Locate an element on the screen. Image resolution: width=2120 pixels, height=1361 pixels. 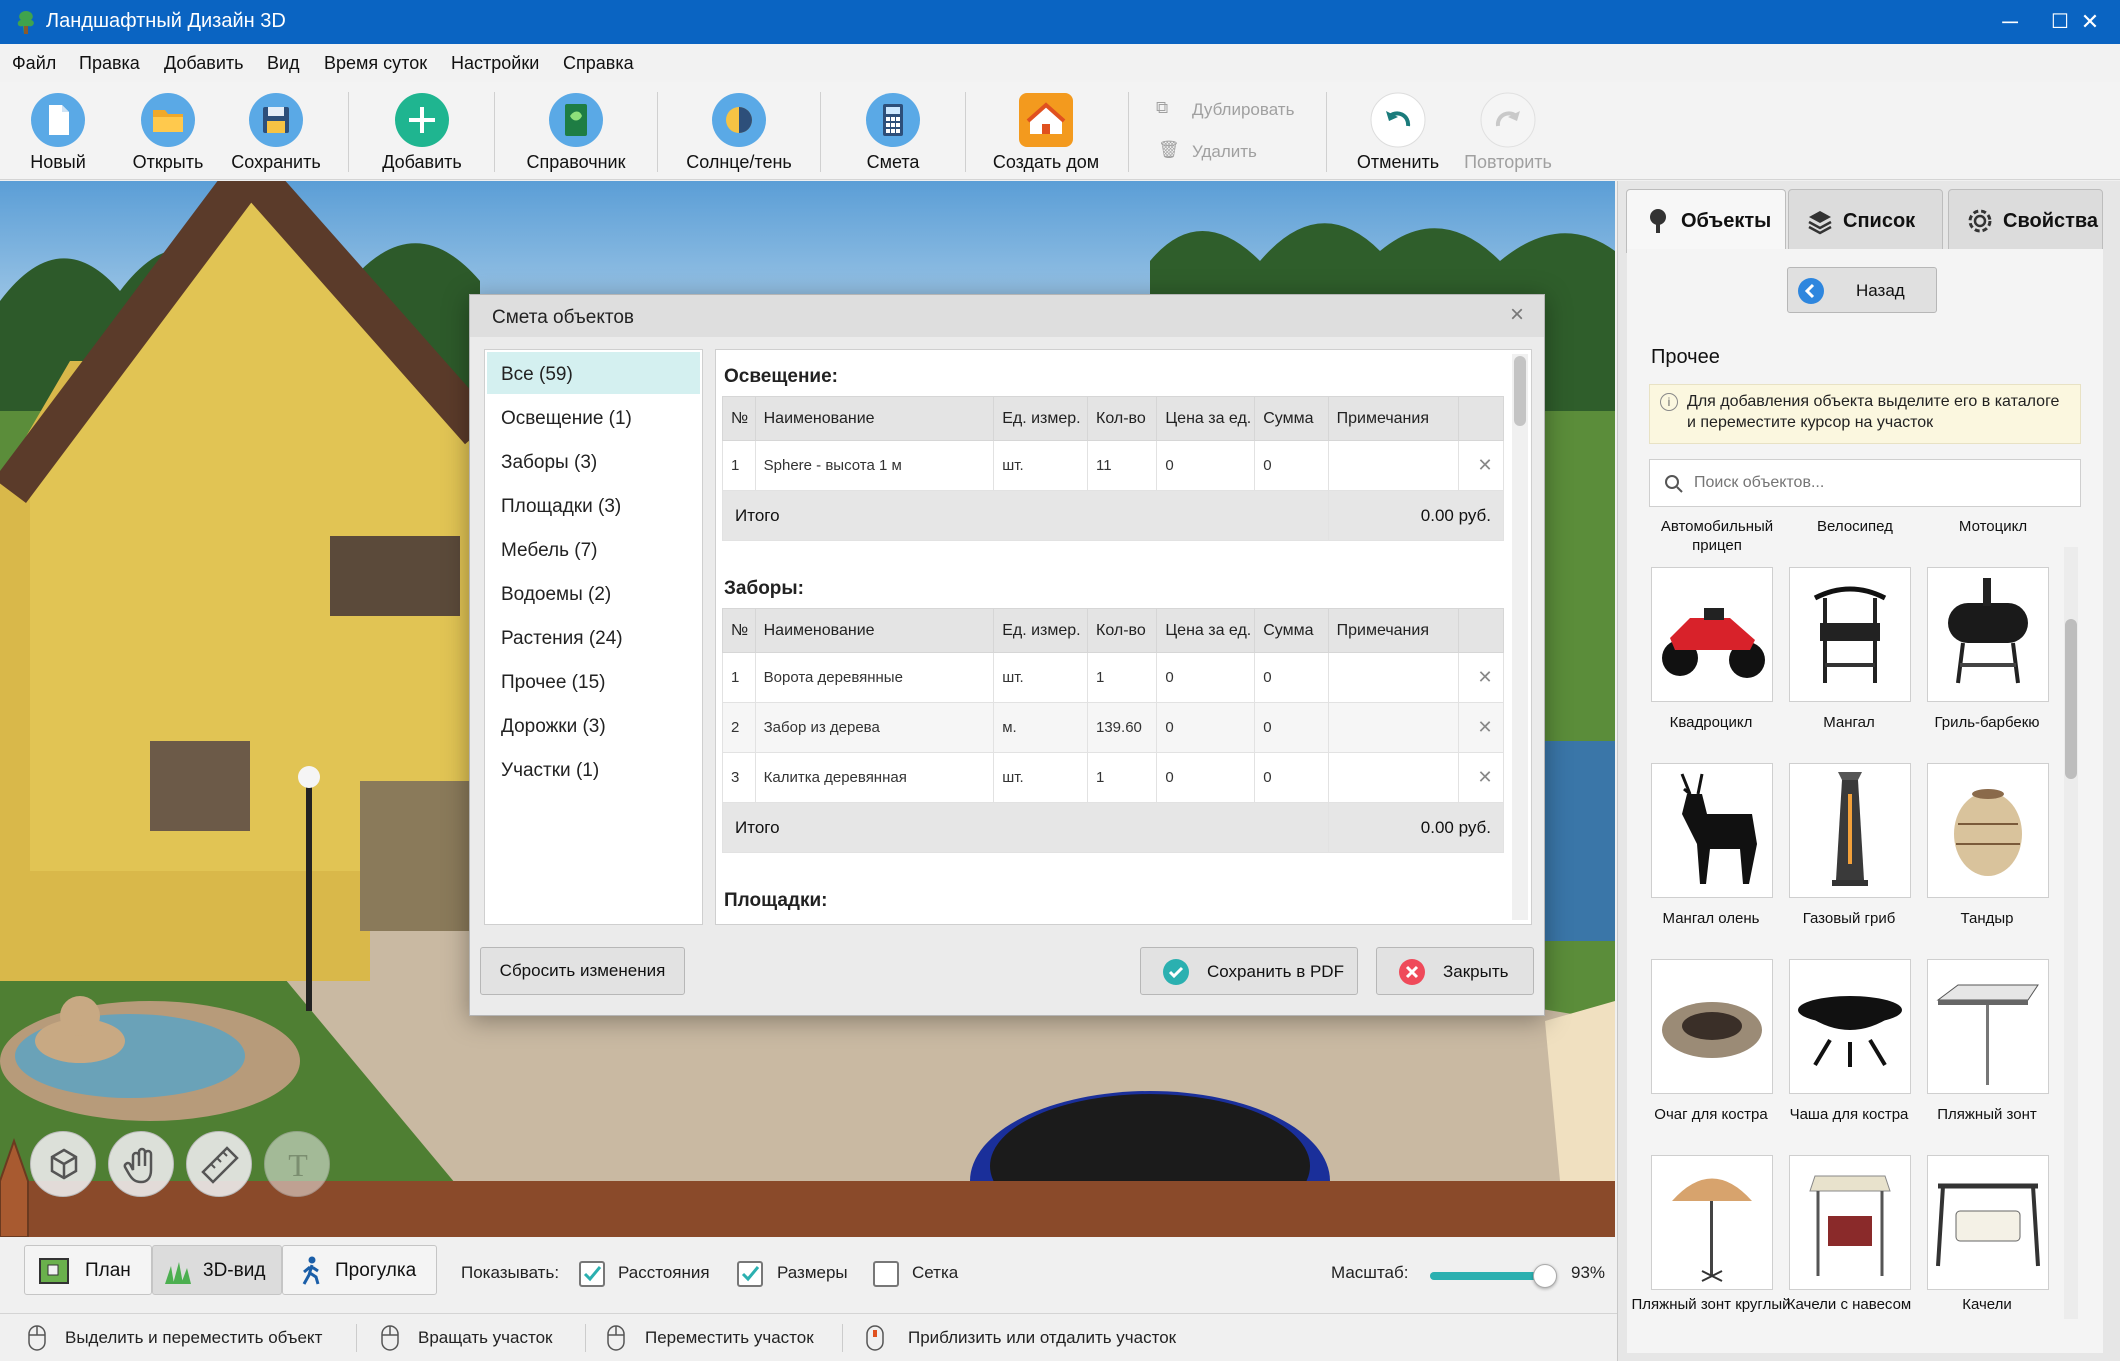
category-all: Все (59) is located at coordinates (593, 373).